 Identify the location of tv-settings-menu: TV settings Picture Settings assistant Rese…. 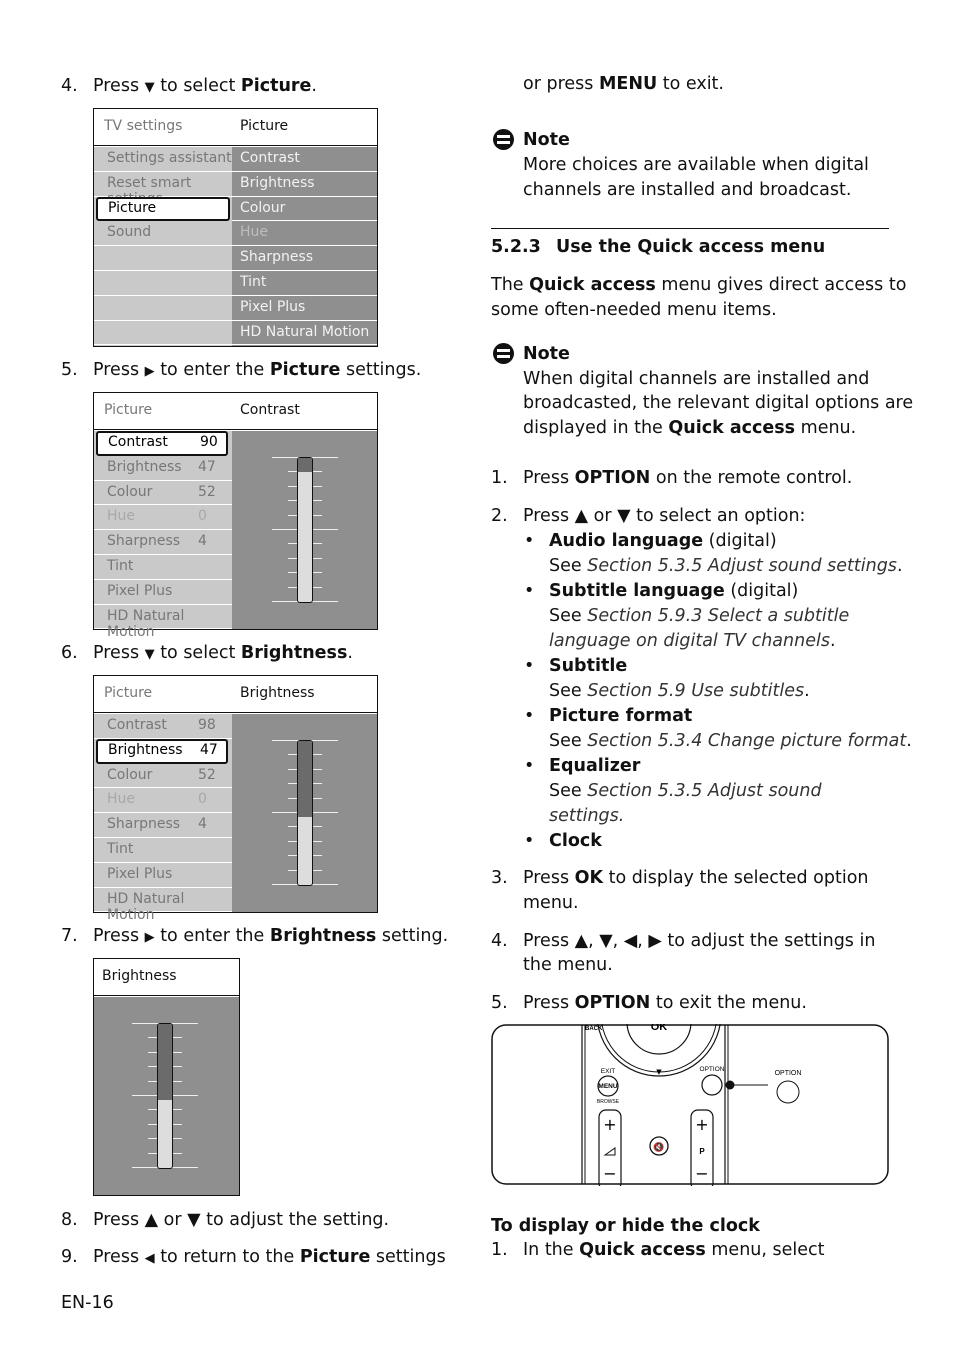
(235, 227).